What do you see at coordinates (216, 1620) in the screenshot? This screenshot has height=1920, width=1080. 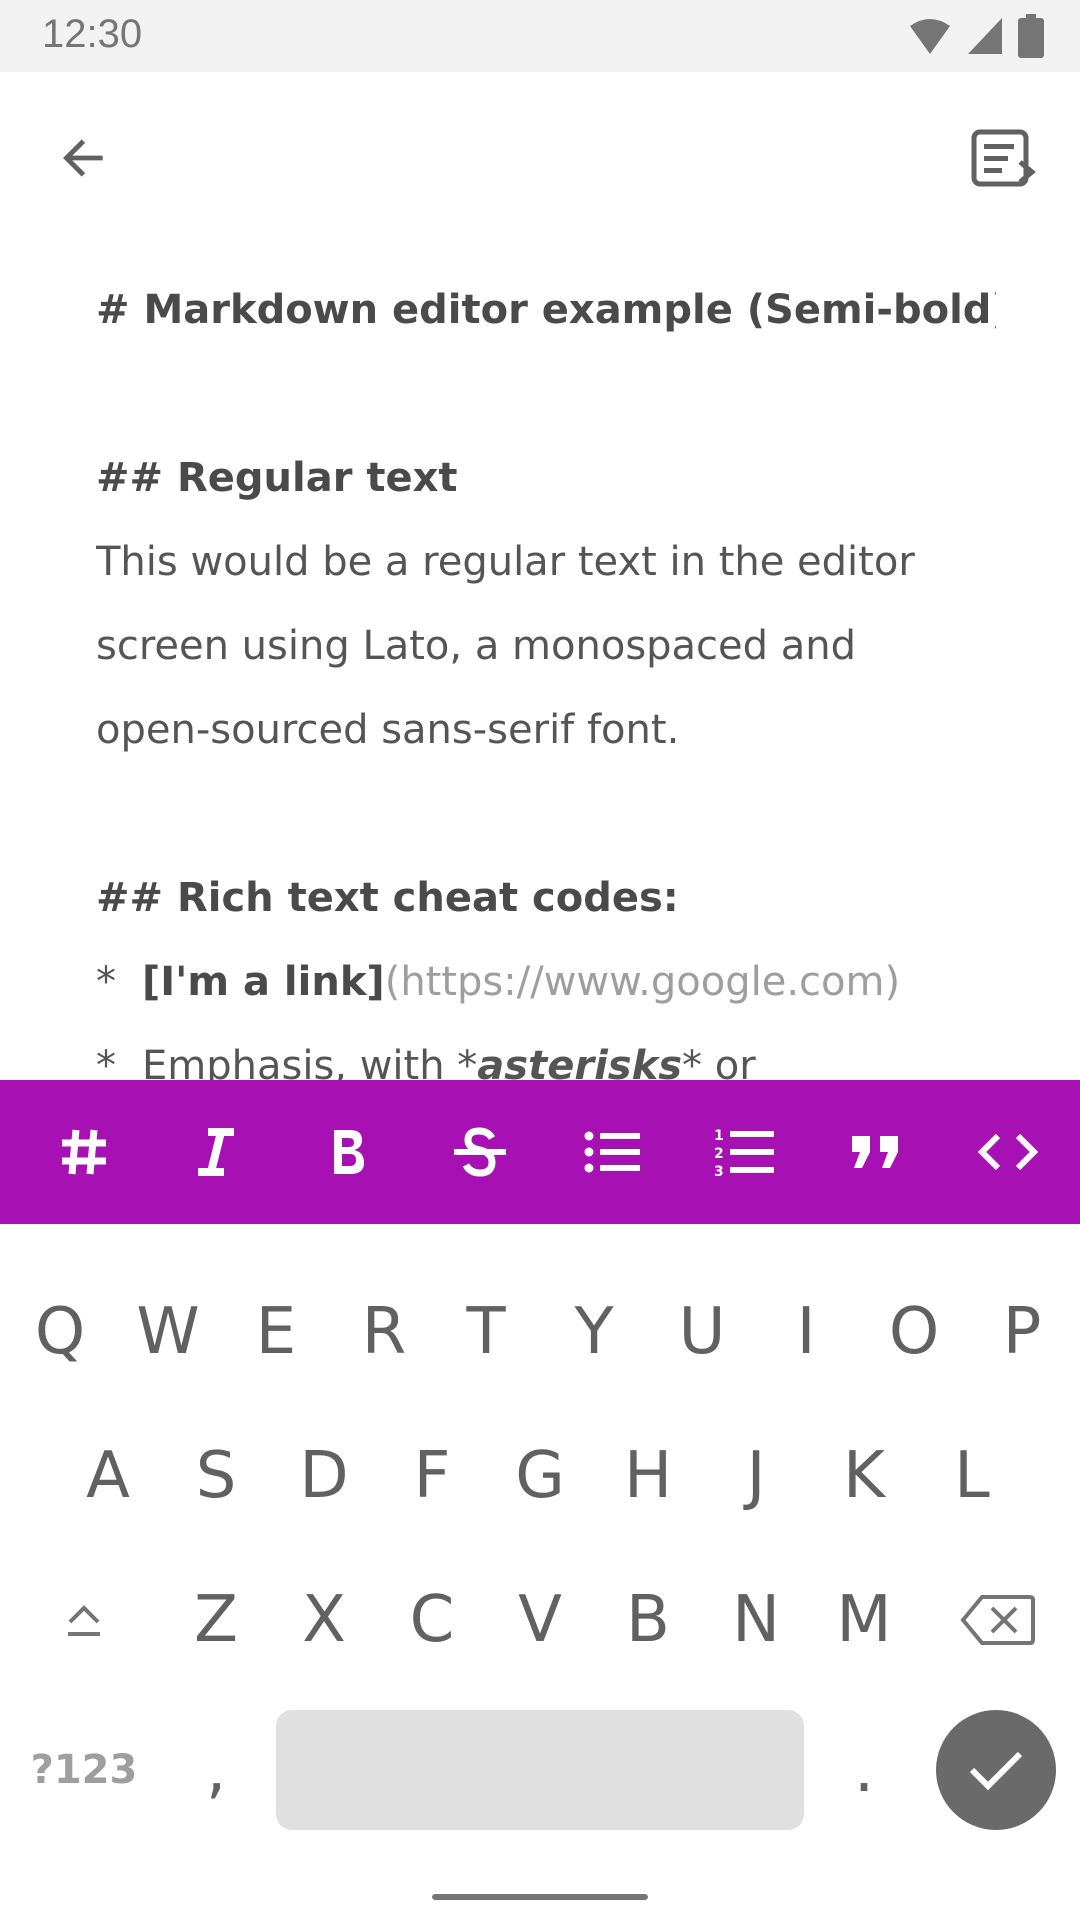 I see `key-z: Z` at bounding box center [216, 1620].